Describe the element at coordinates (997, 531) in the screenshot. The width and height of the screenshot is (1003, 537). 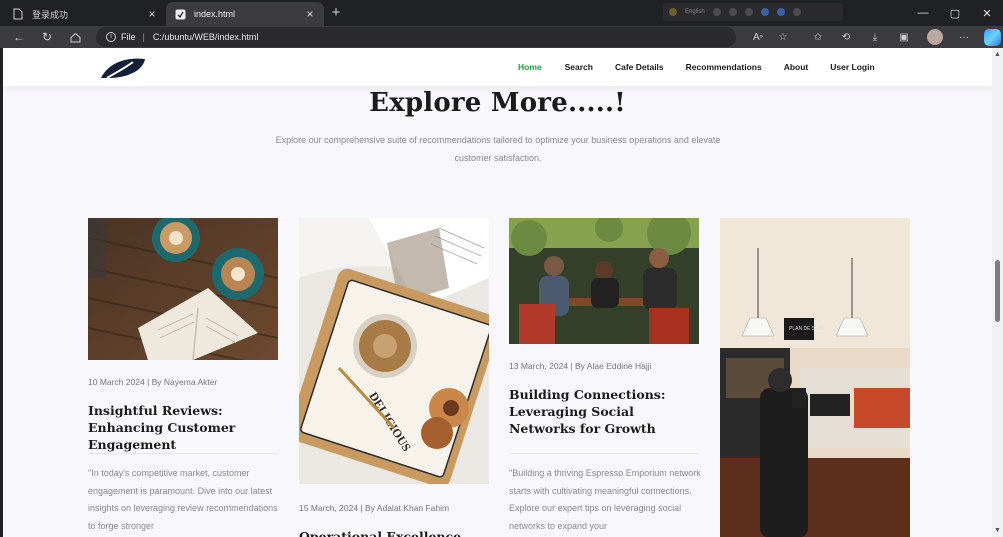
I see `scroll-down-icon: ▼` at that location.